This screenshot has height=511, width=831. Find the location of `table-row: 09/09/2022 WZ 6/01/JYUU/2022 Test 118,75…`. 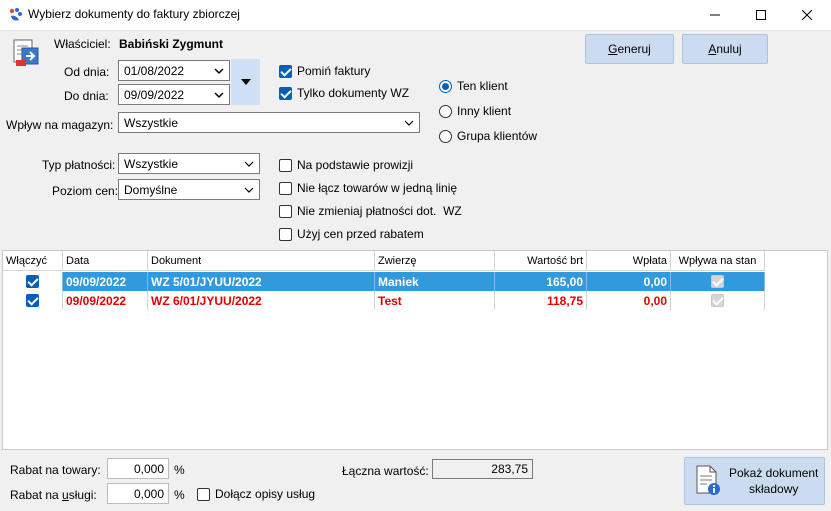

table-row: 09/09/2022 WZ 6/01/JYUU/2022 Test 118,75… is located at coordinates (384, 300).